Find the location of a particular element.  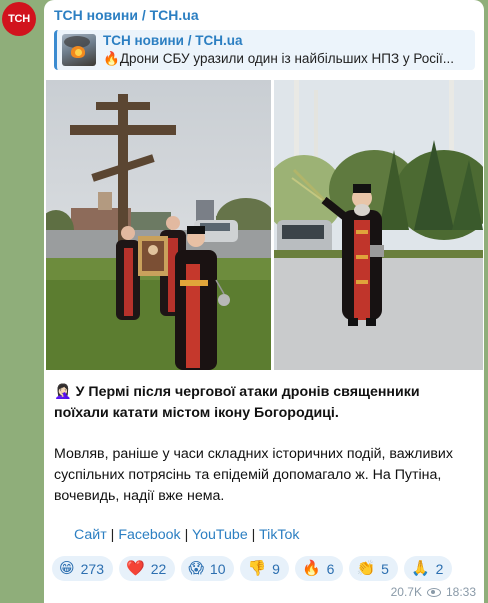

reaction-count: 22 is located at coordinates (158, 568).